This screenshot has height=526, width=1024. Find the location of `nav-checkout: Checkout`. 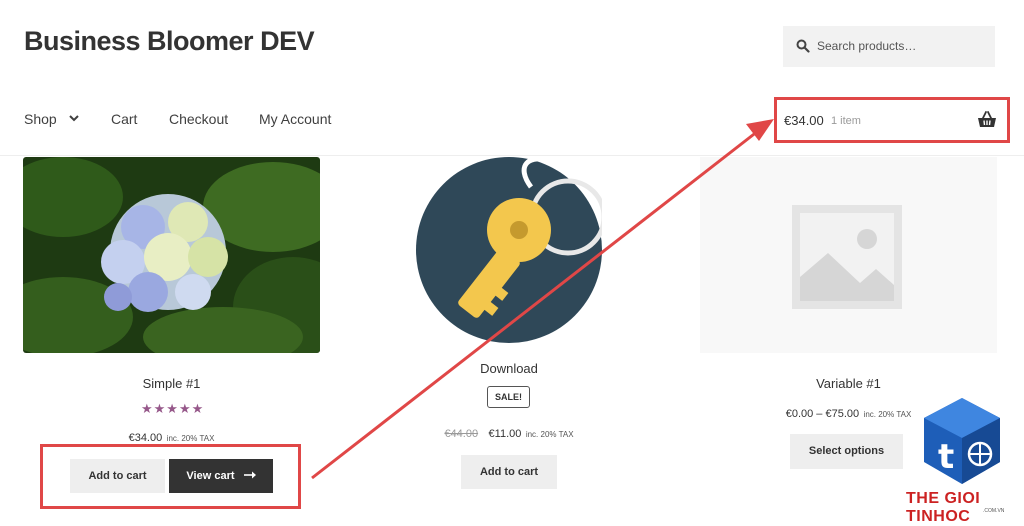

nav-checkout: Checkout is located at coordinates (198, 119).